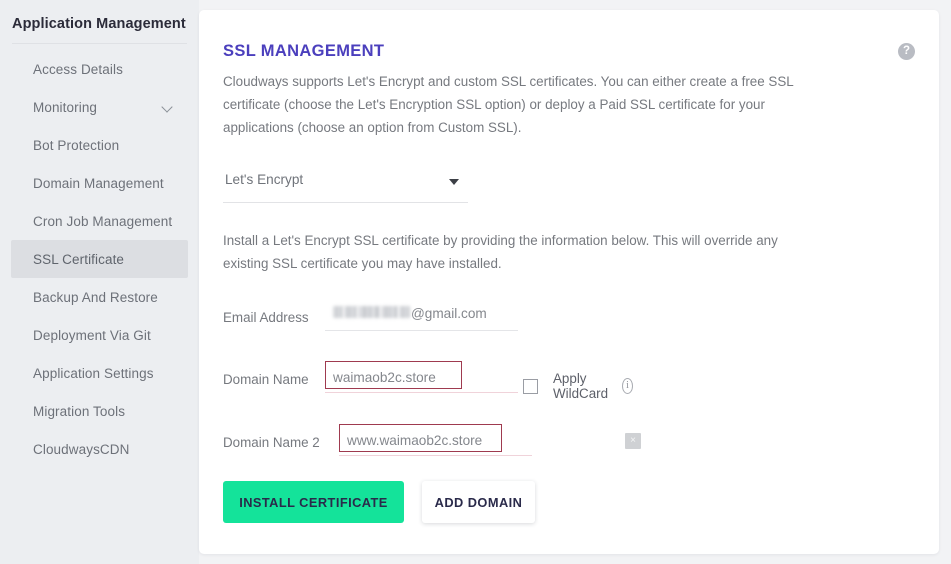  I want to click on domain-name-2-field-wrap: ×, so click(490, 440).